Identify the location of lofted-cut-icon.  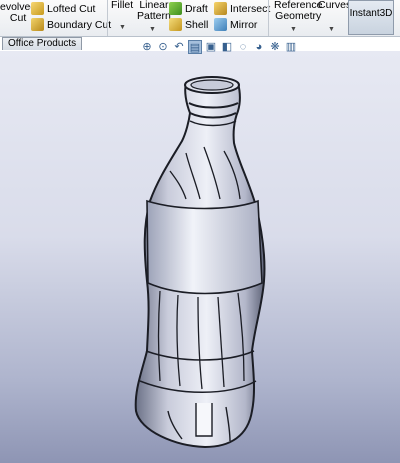
(37, 8).